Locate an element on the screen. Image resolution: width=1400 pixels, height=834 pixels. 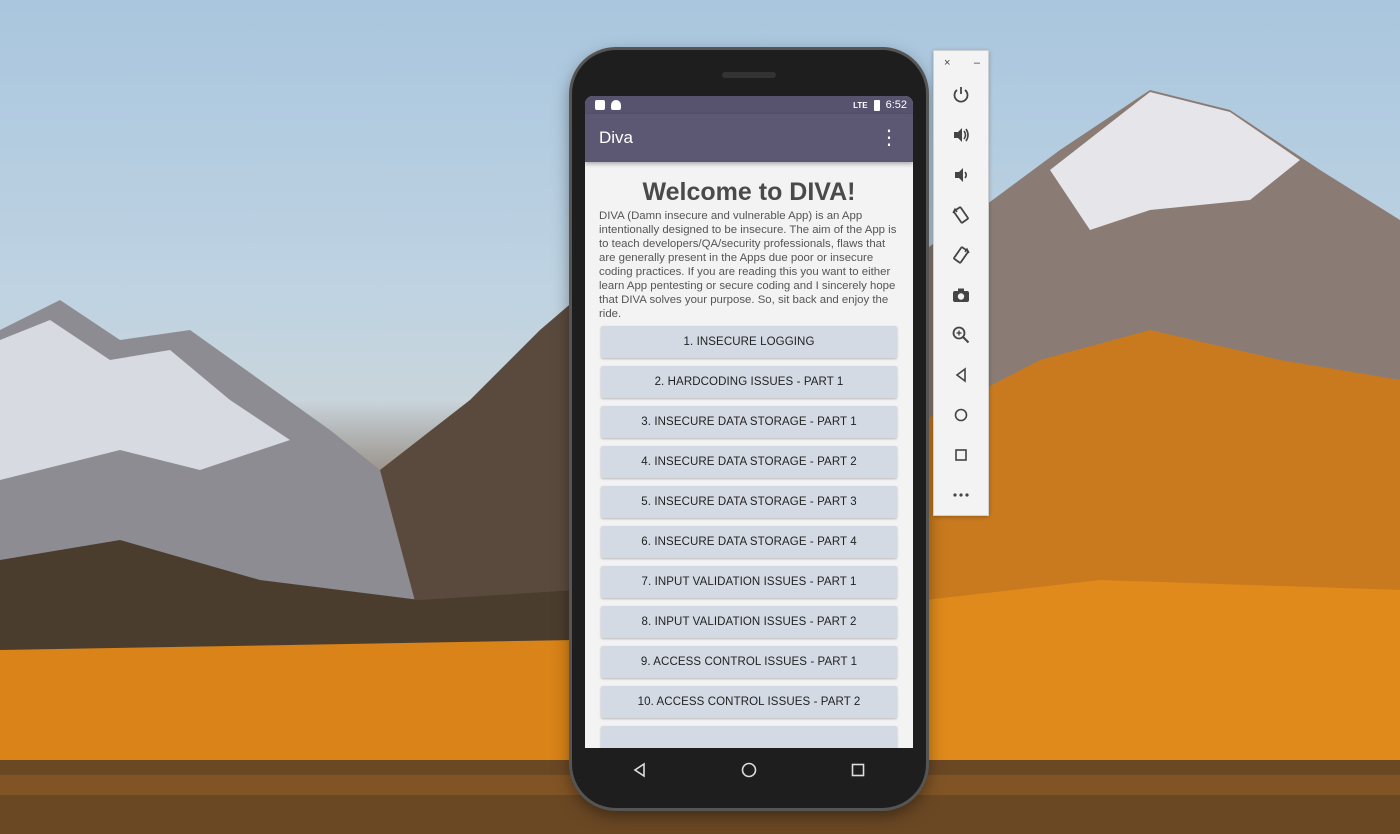
nav-home-icon is located at coordinates (749, 770).